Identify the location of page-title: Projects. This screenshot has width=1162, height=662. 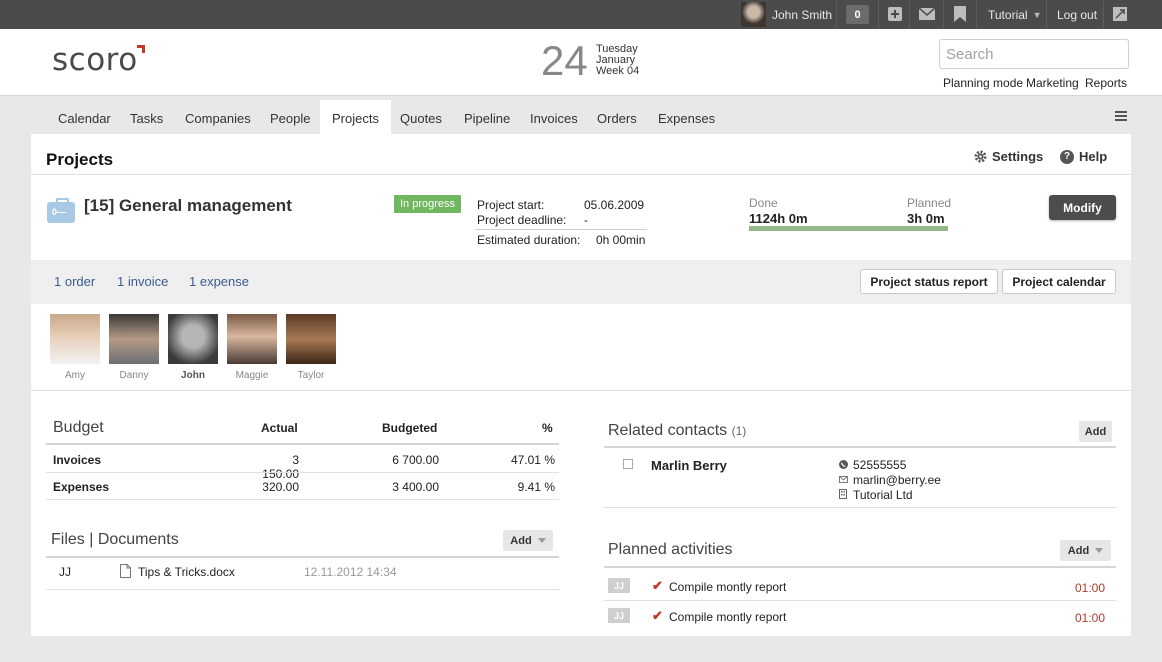
(80, 159).